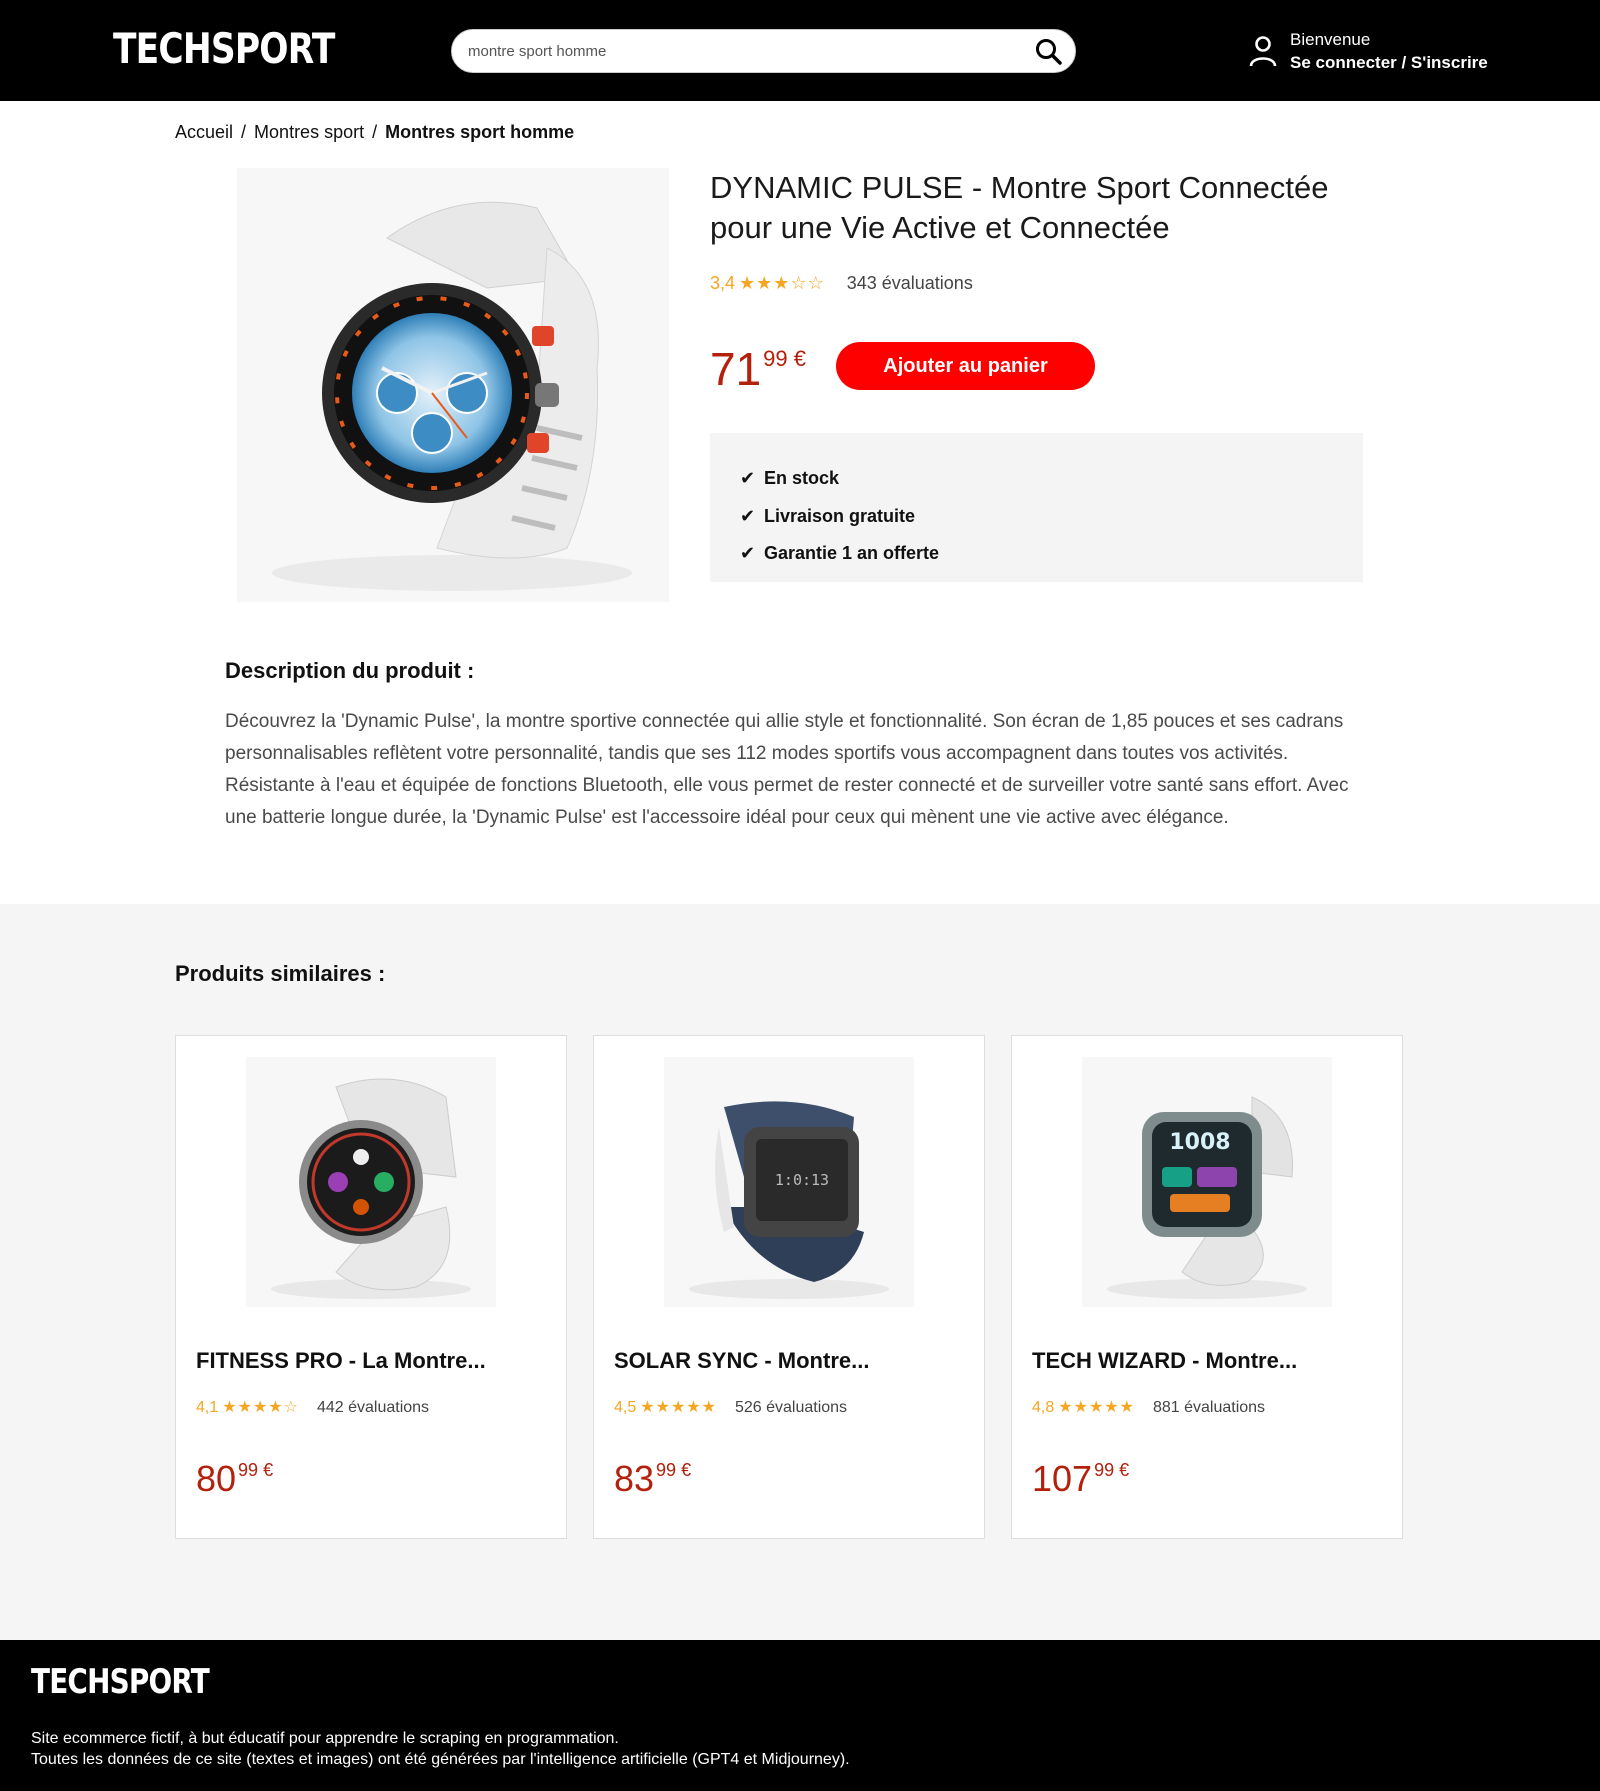 Image resolution: width=1600 pixels, height=1791 pixels. Describe the element at coordinates (207, 1407) in the screenshot. I see `rating-value: 4,1` at that location.